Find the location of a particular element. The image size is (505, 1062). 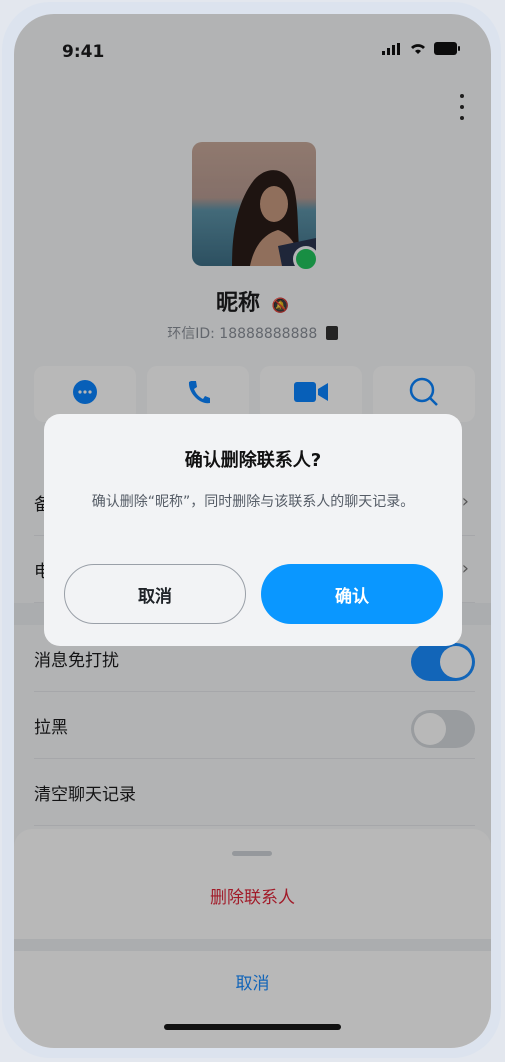

dialog-cancel-button: 取消 is located at coordinates (155, 594).